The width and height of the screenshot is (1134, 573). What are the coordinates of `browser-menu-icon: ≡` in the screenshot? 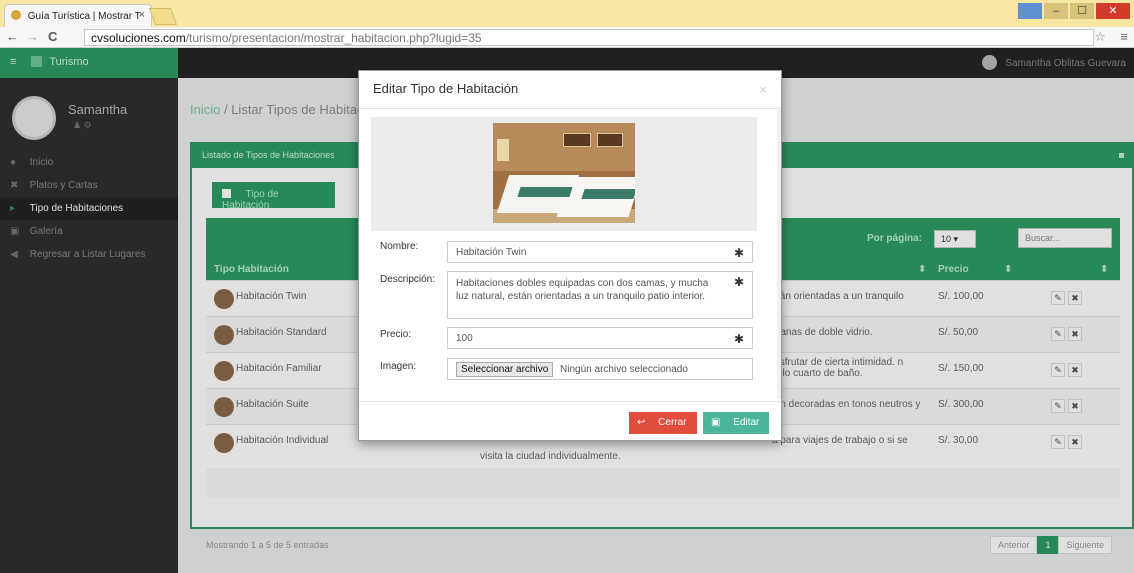 It's located at (1124, 36).